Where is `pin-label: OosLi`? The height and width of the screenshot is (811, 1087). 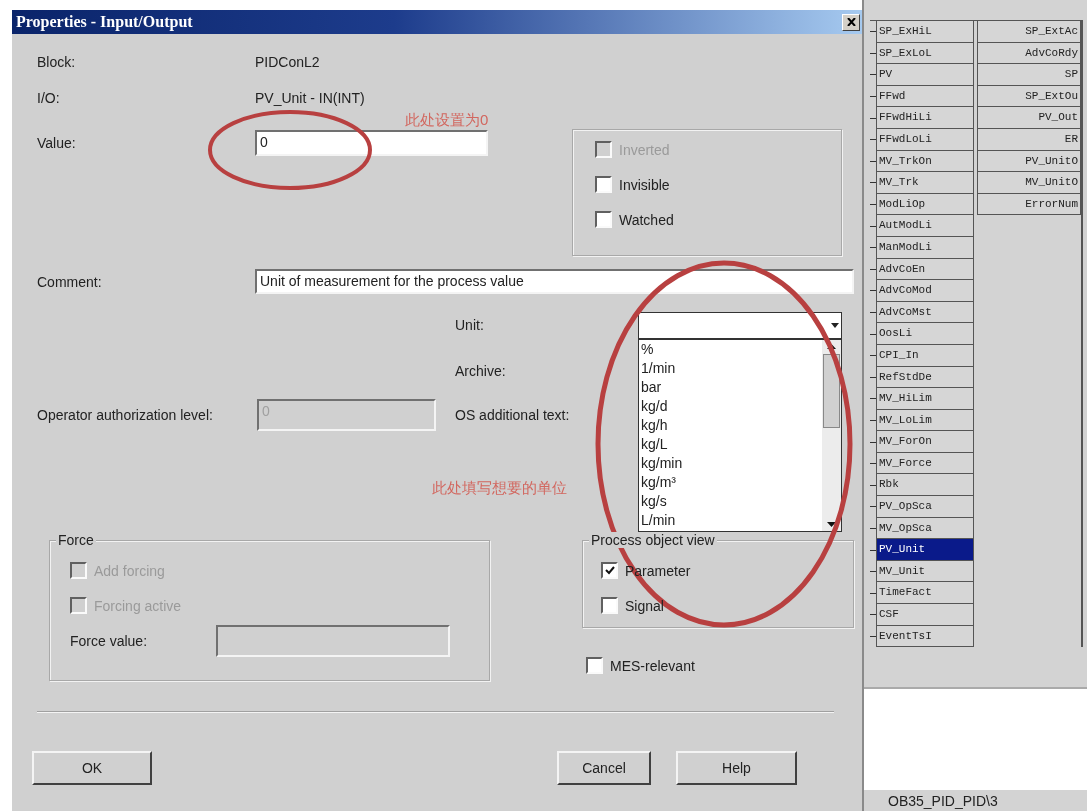
pin-label: OosLi is located at coordinates (925, 334).